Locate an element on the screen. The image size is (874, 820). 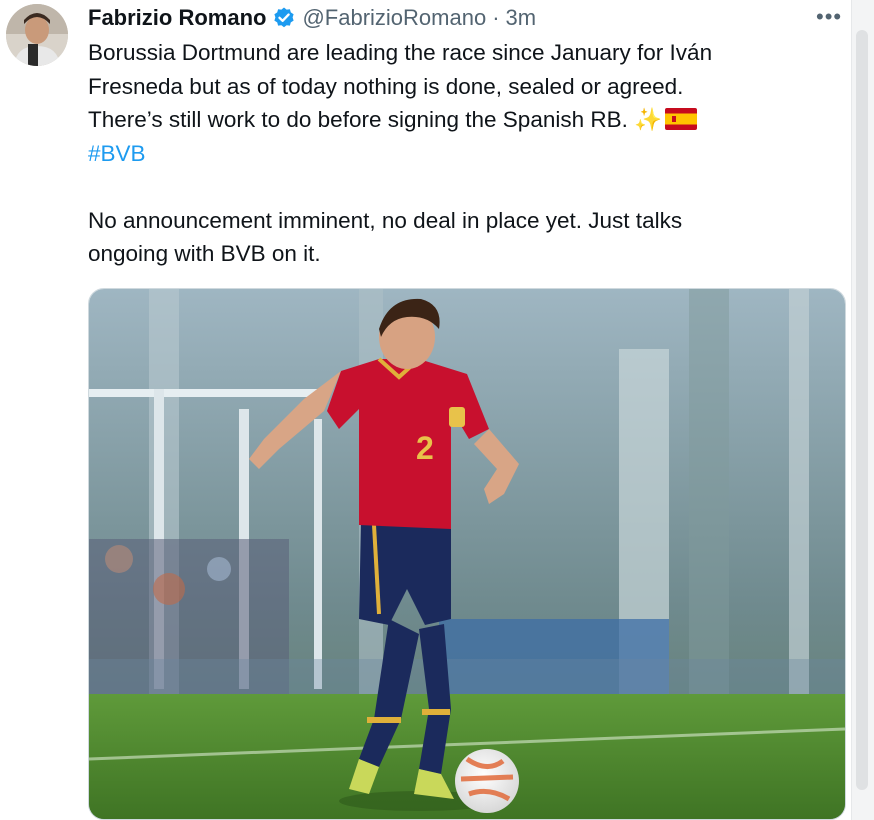
author-handle: @FabrizioRomano is located at coordinates (394, 18).